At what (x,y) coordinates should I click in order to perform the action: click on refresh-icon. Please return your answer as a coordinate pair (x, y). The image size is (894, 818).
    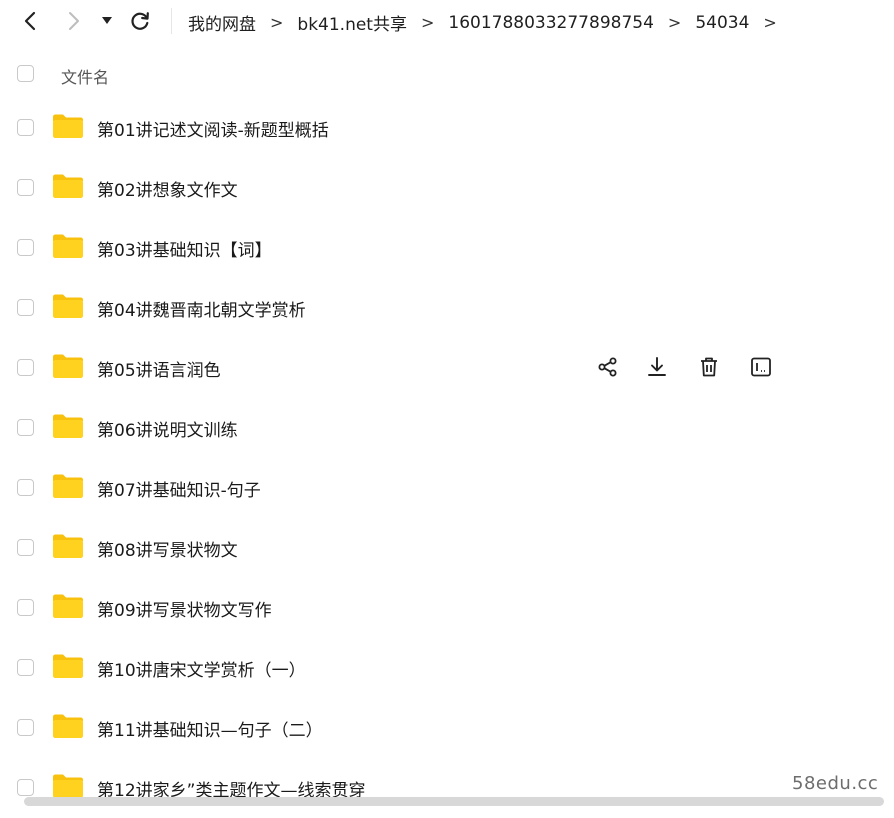
    Looking at the image, I should click on (140, 21).